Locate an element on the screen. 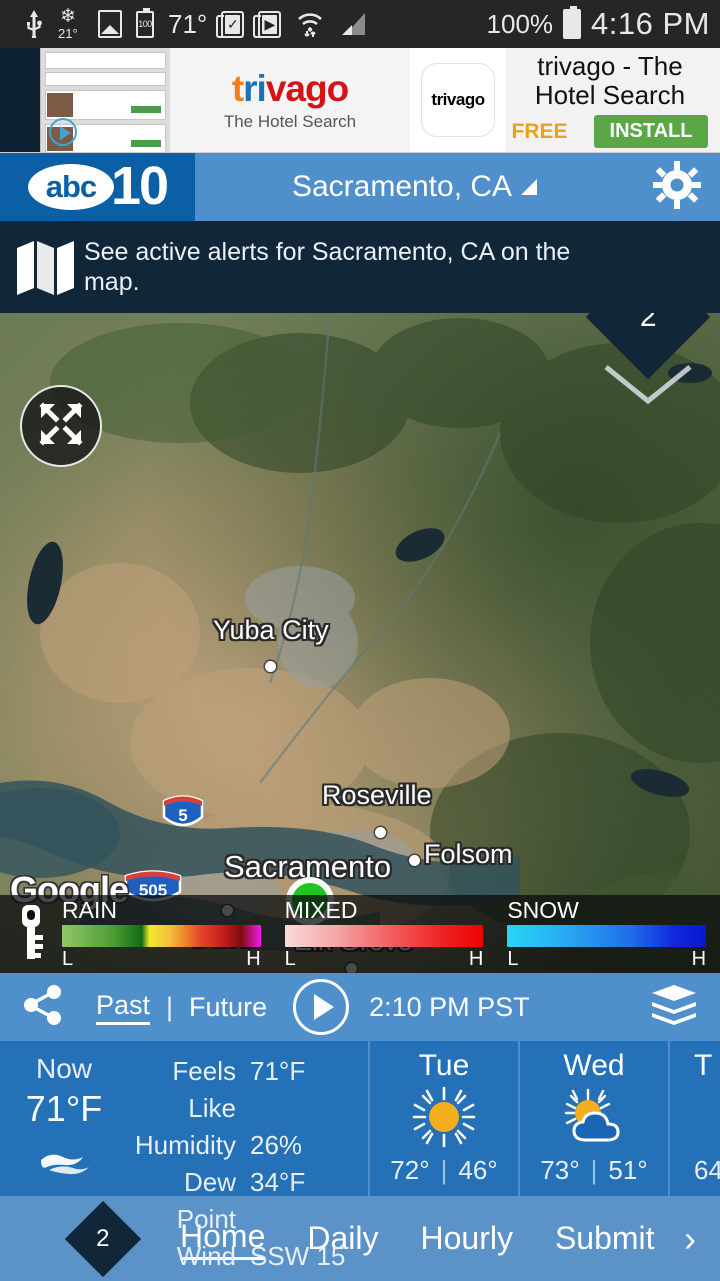  value-feels-like: 71°F is located at coordinates (278, 1071).